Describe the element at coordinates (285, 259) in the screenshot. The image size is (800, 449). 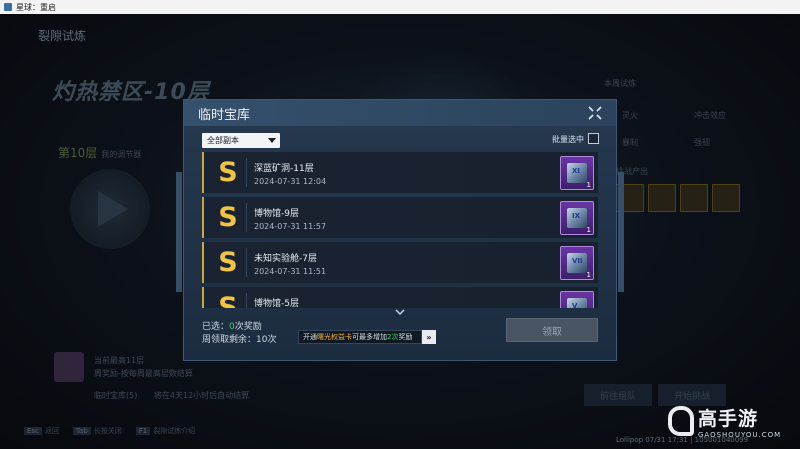
I see `item-name: 未知实验舱-7层` at that location.